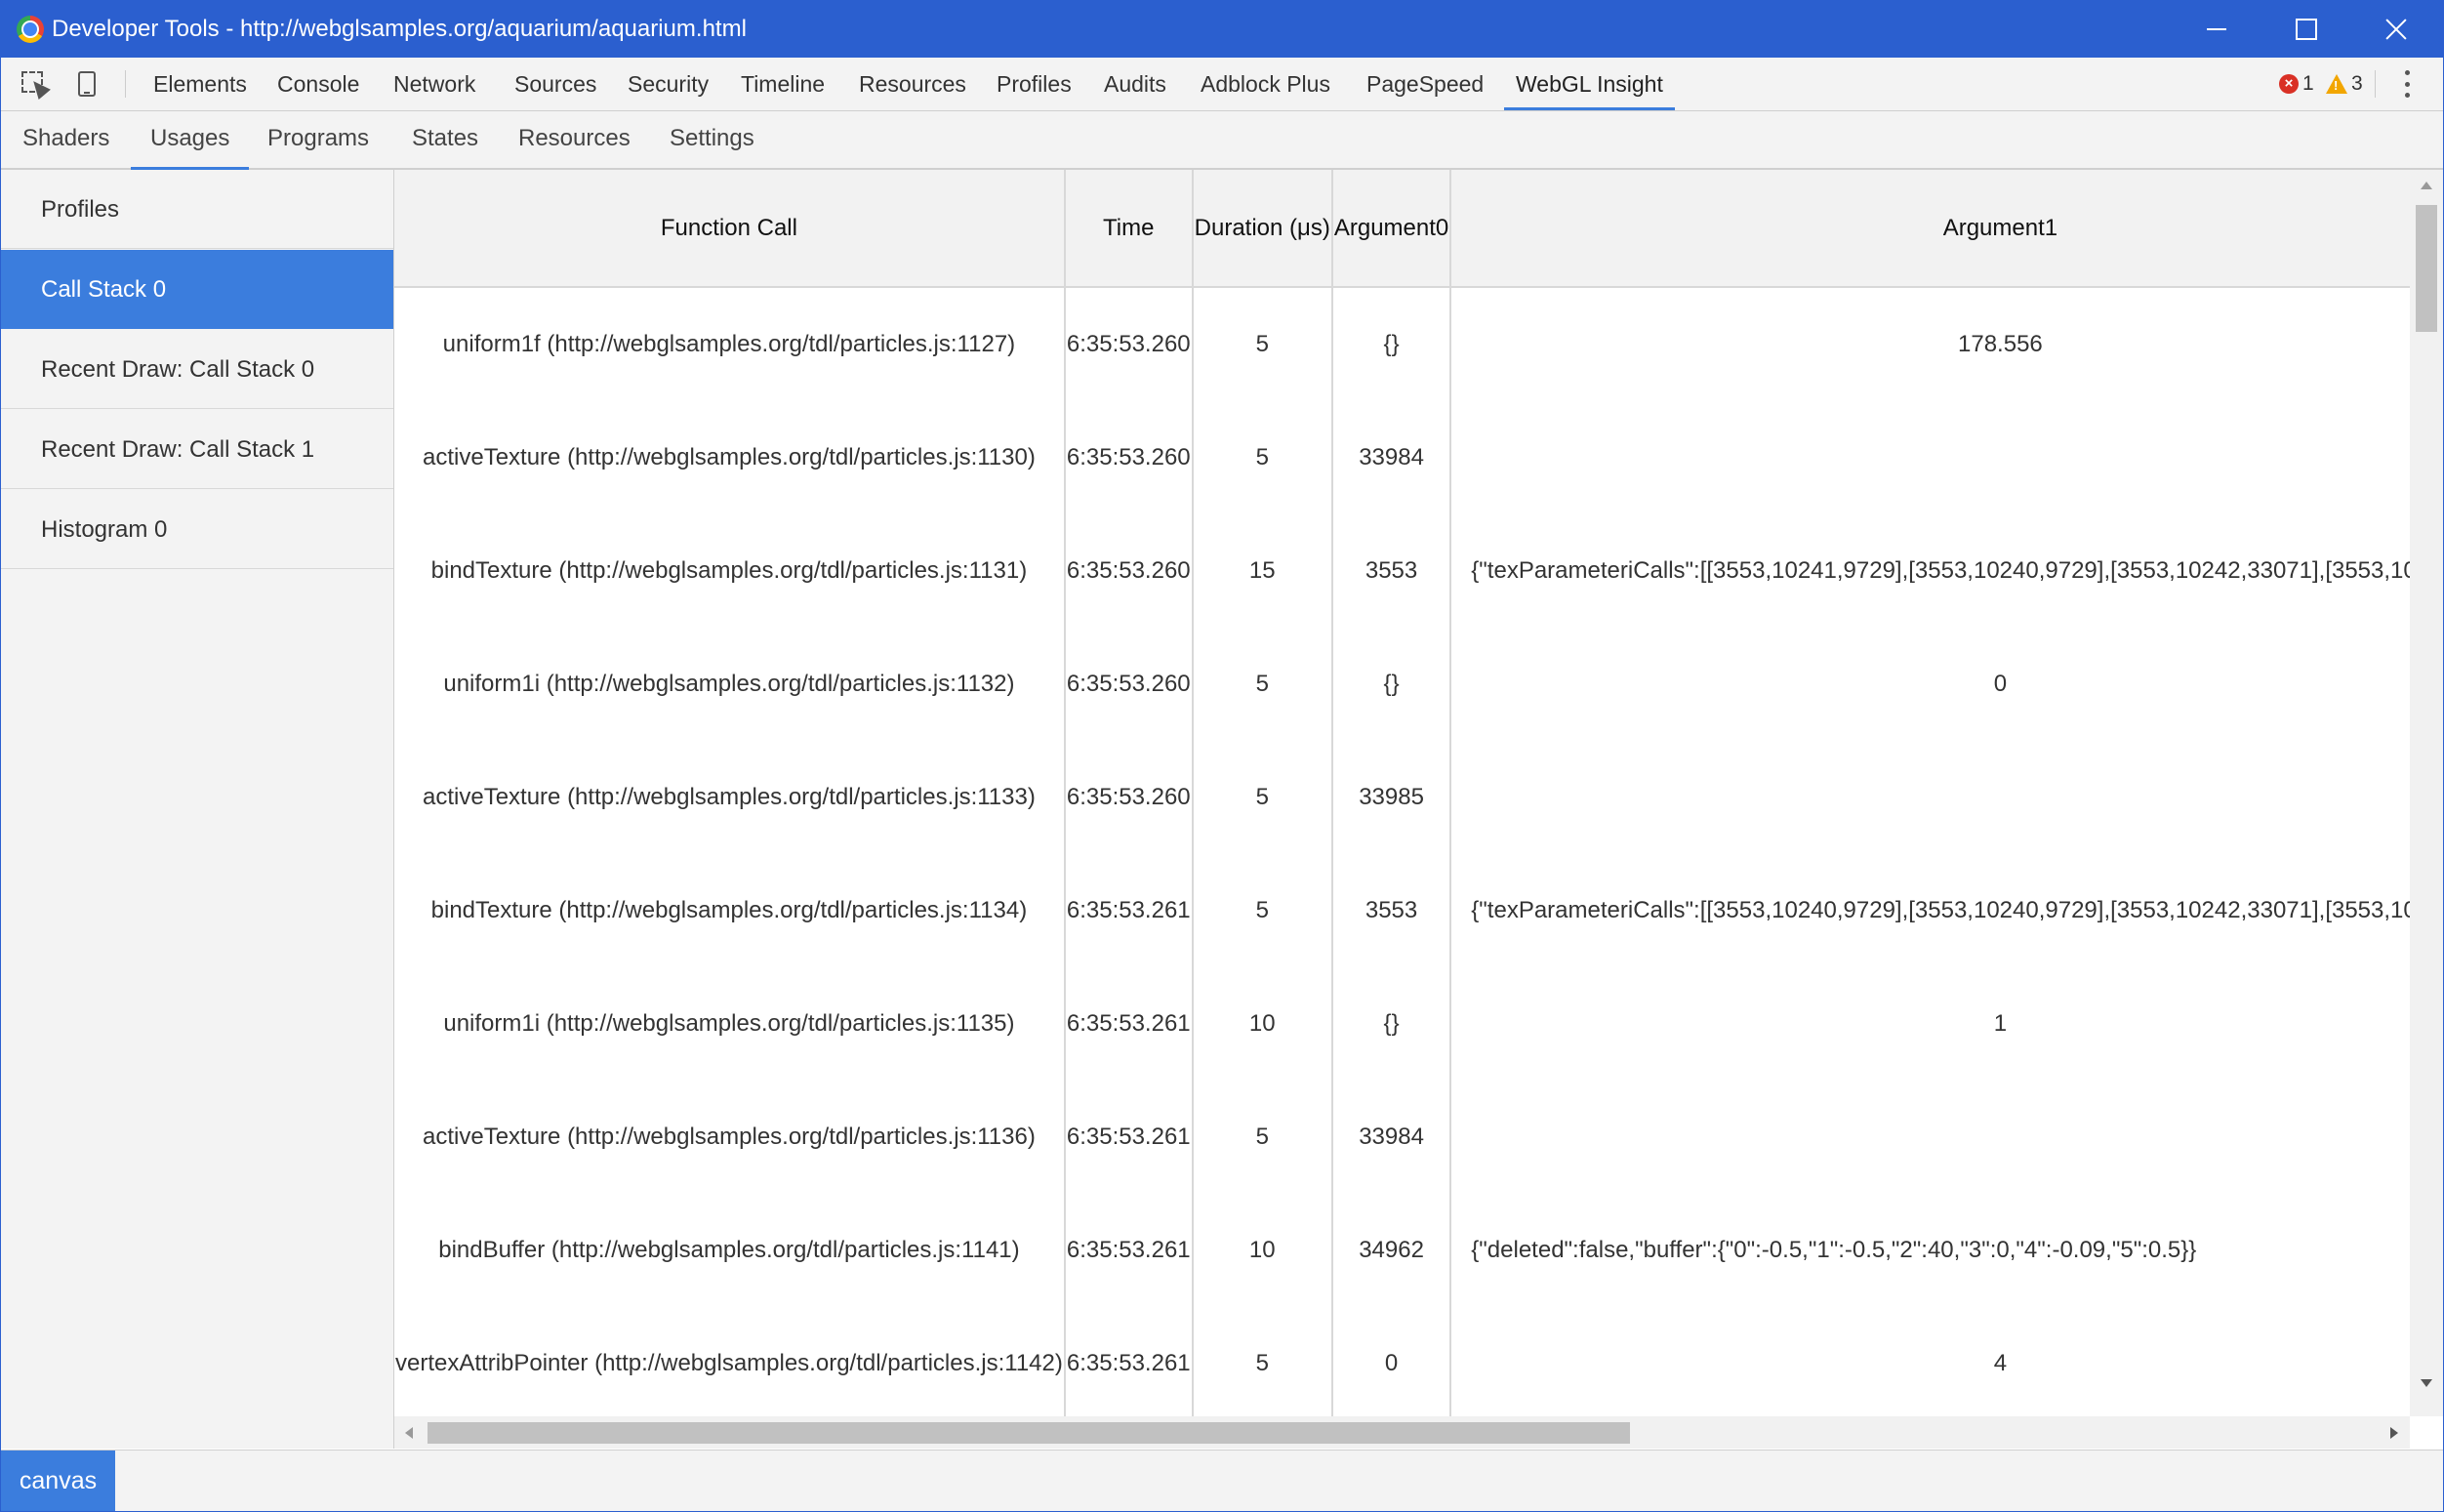 Image resolution: width=2444 pixels, height=1512 pixels. Describe the element at coordinates (2426, 1383) in the screenshot. I see `scroll-down-icon` at that location.